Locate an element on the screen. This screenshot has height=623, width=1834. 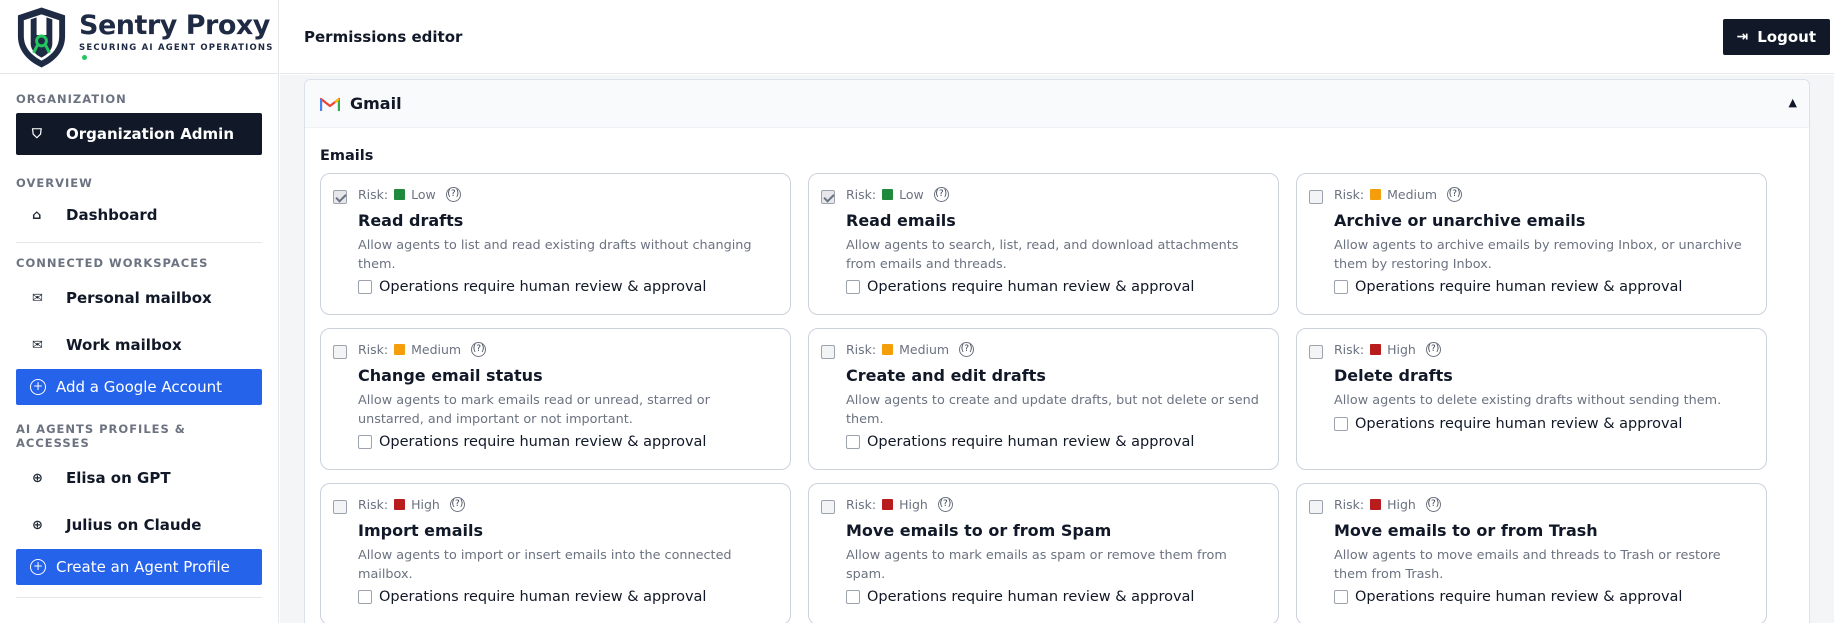
risk-indicator: Risk: Medium (?) is located at coordinates (422, 349).